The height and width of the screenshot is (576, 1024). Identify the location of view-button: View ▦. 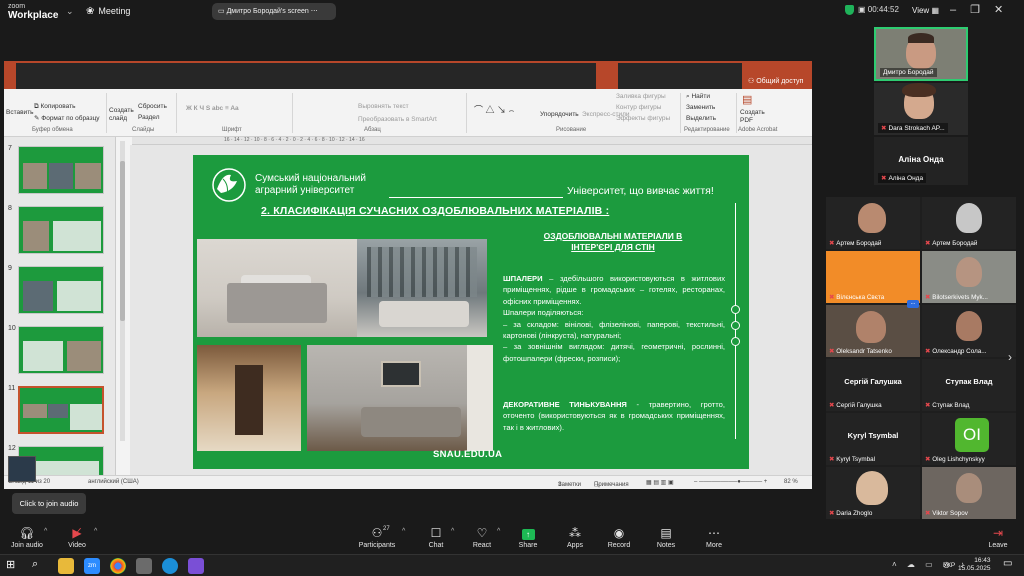
(925, 10).